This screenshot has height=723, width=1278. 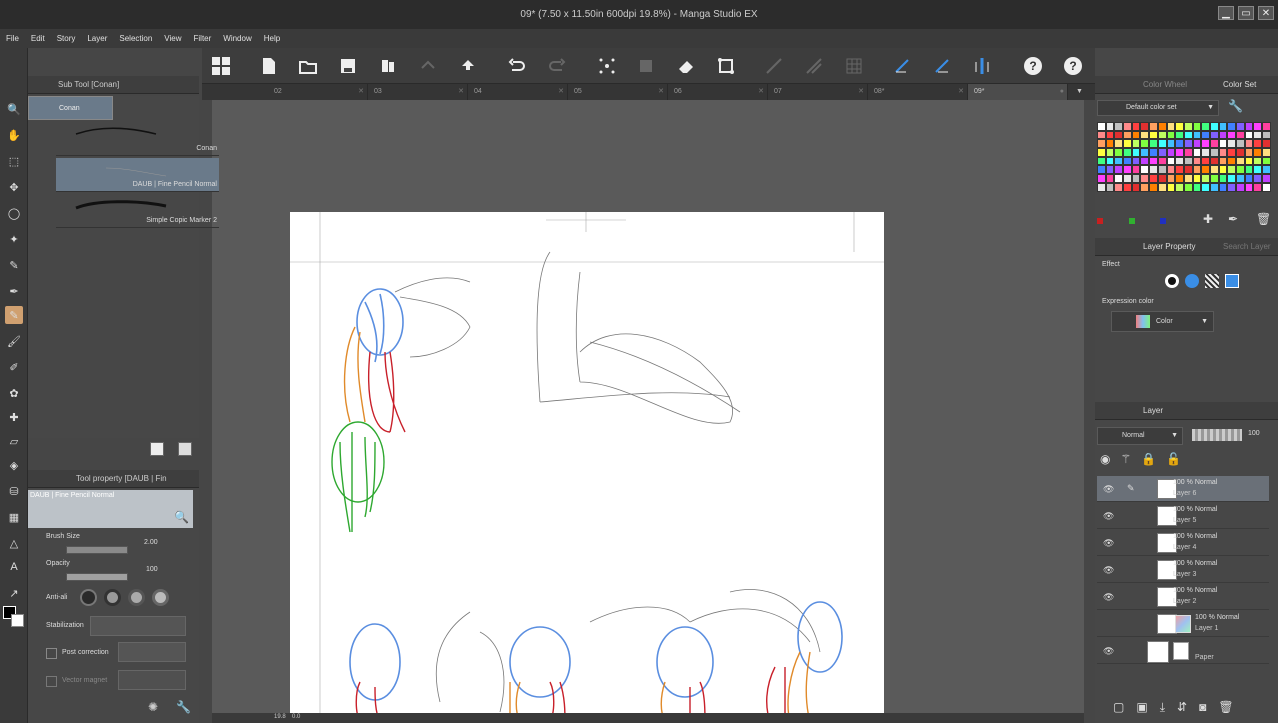 I want to click on delete-subtool-icon, so click(x=185, y=449).